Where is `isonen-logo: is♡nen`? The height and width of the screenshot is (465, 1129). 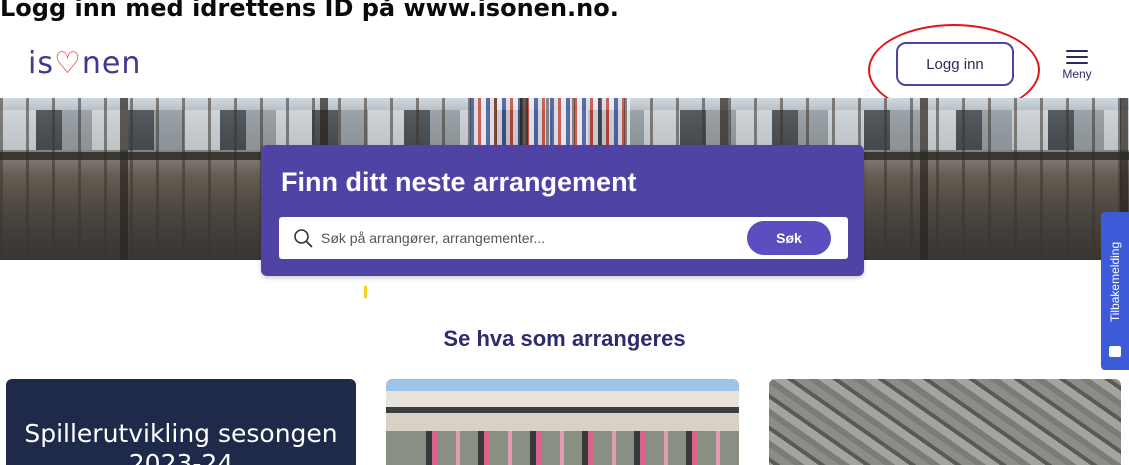 isonen-logo: is♡nen is located at coordinates (84, 63).